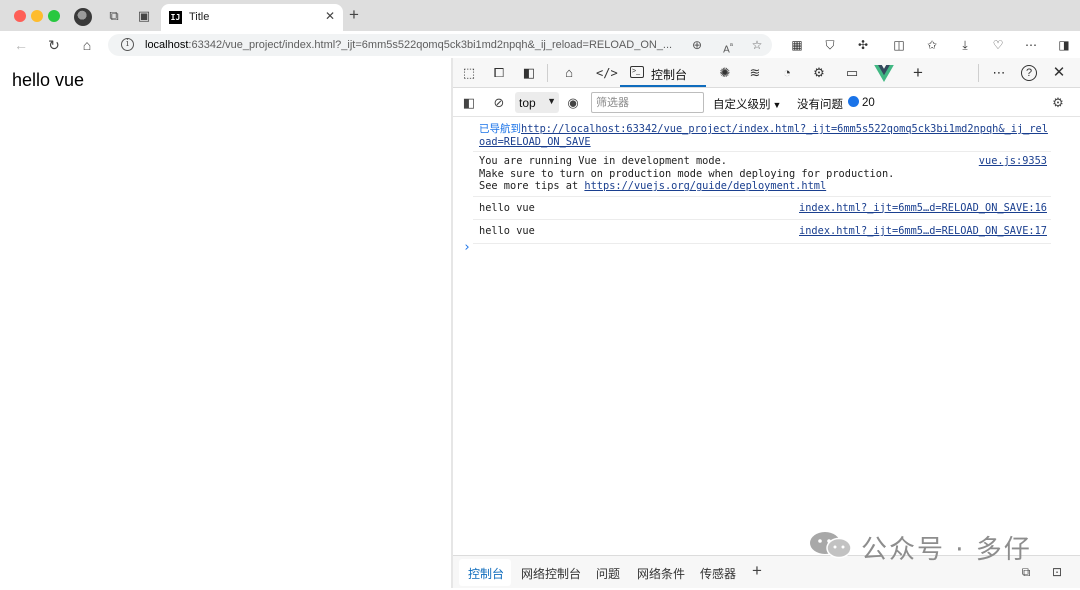 Image resolution: width=1080 pixels, height=590 pixels. What do you see at coordinates (725, 73) in the screenshot?
I see `sources-bug-icon: ✺` at bounding box center [725, 73].